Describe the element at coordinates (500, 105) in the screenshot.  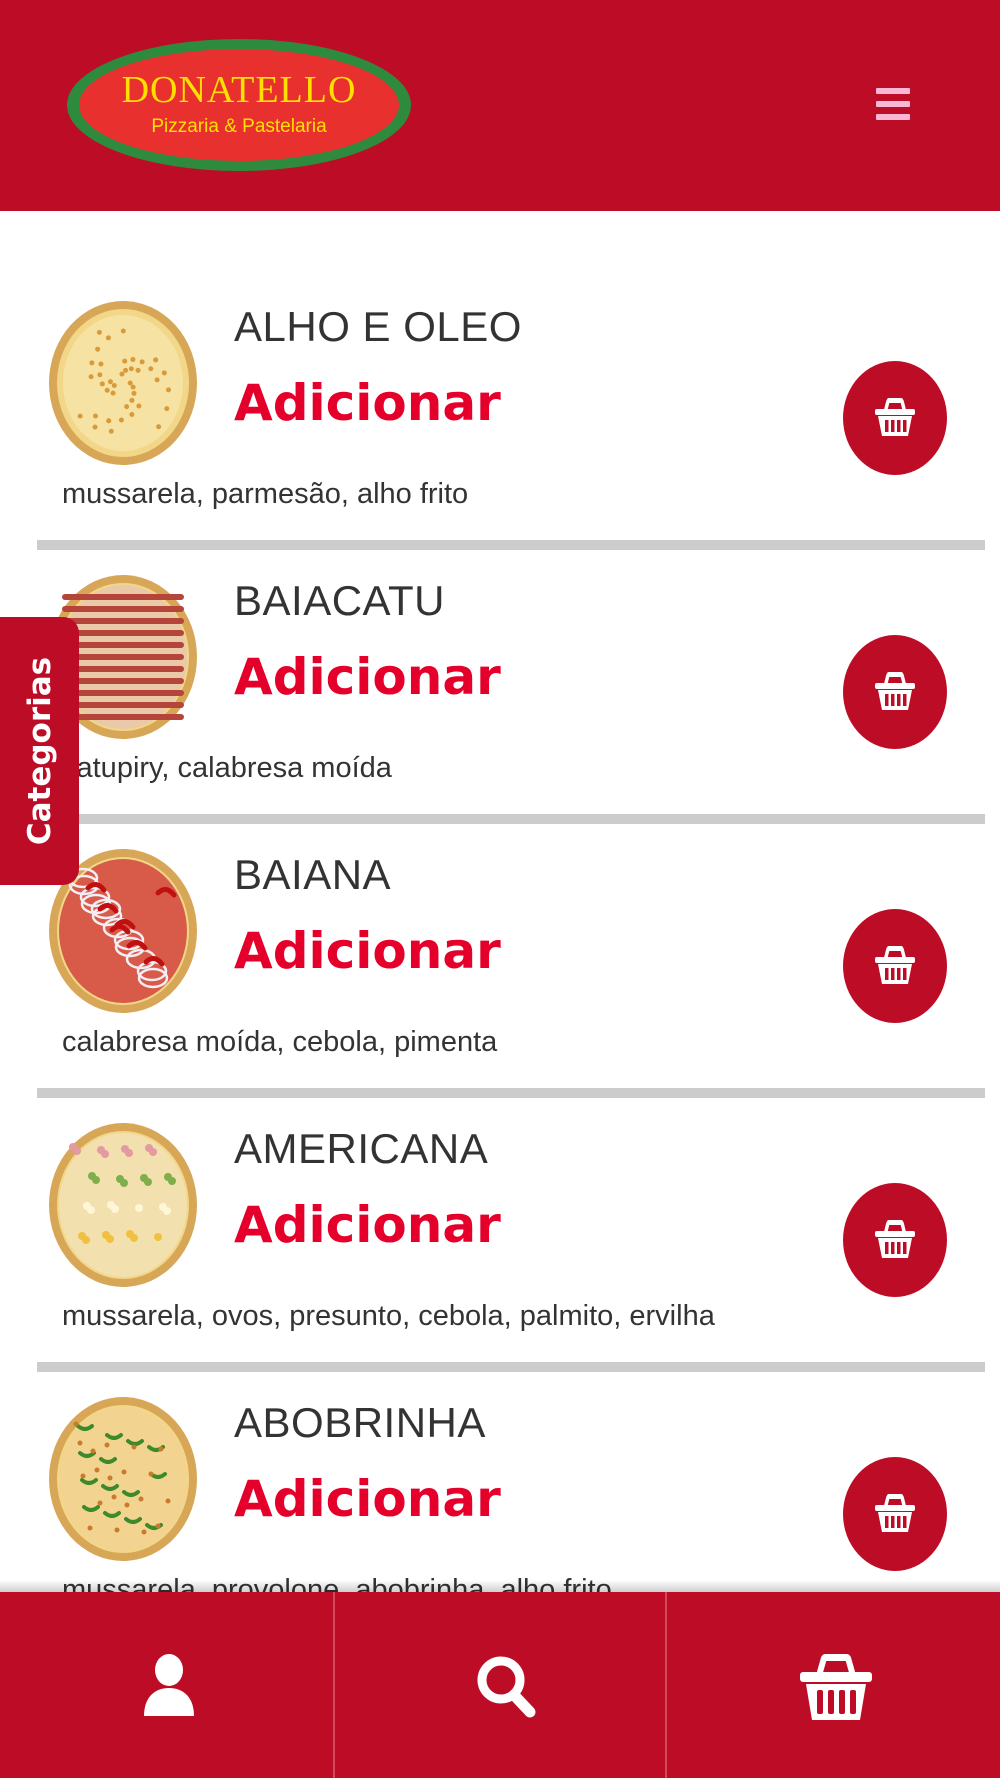
I see `app-header: DONATELLO Pizzaria & Pastelaria` at that location.